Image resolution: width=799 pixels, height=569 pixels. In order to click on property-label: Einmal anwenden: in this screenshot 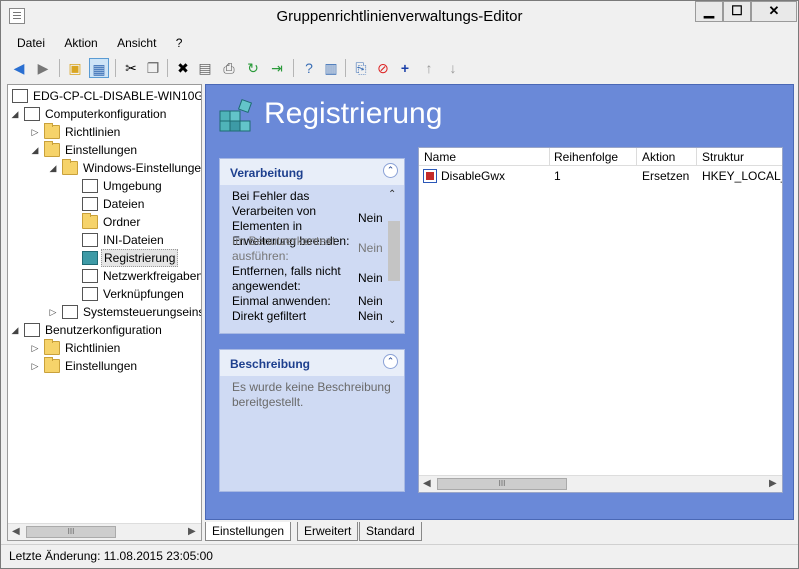, I will do `click(281, 301)`.